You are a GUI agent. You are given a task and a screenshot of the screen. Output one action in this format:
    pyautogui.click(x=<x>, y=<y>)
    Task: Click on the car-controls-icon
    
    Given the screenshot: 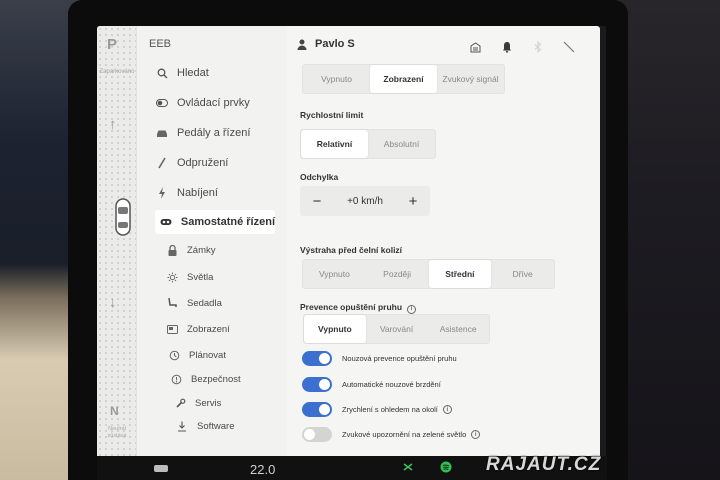 What is the action you would take?
    pyautogui.click(x=161, y=468)
    